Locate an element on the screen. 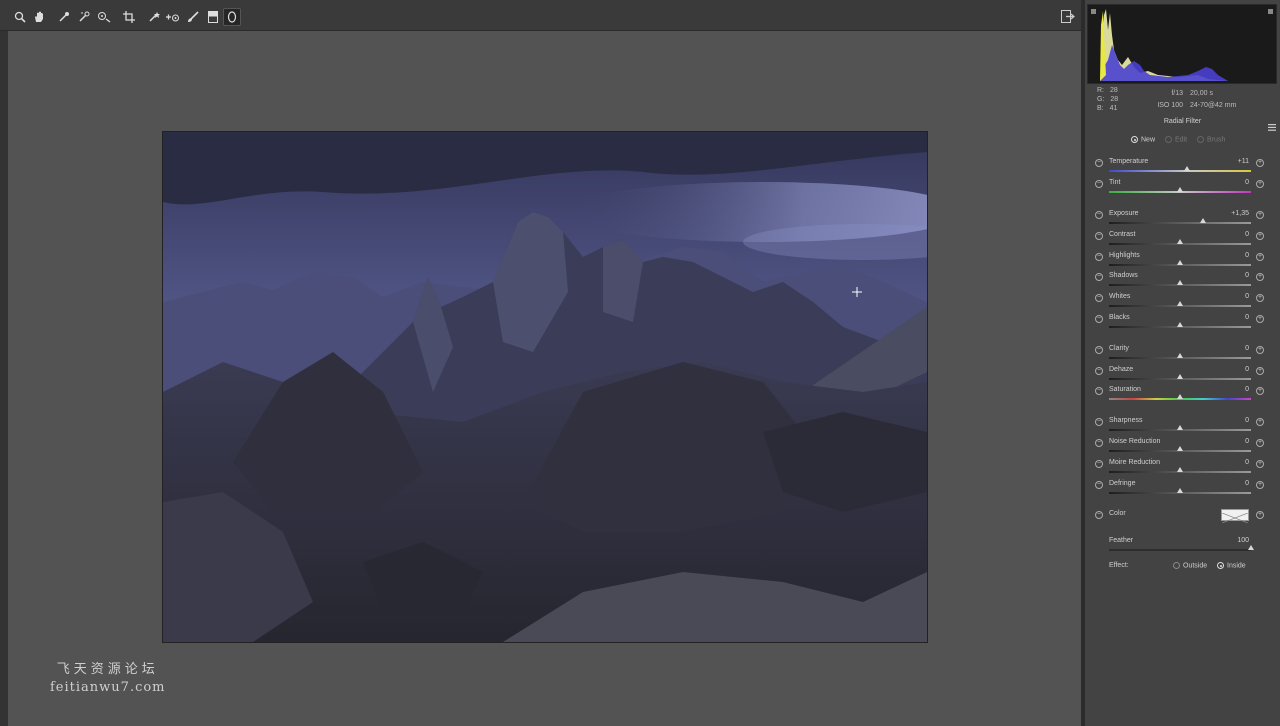 This screenshot has height=726, width=1280. dehaze-label: Dehaze is located at coordinates (1121, 369).